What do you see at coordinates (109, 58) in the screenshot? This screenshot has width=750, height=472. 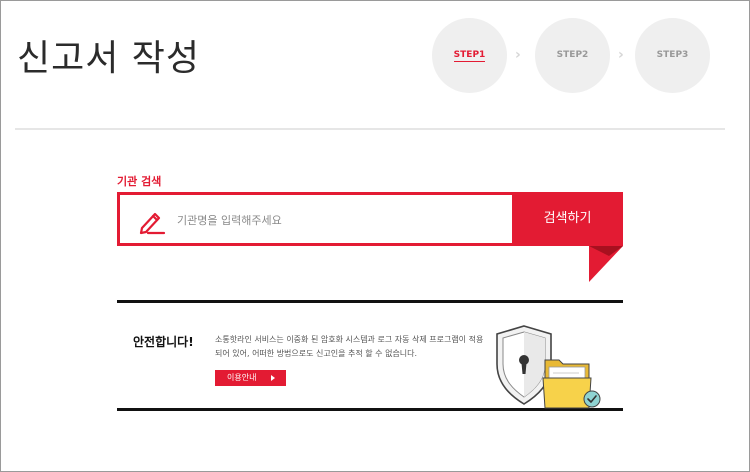 I see `page-title: 신고서 작성` at bounding box center [109, 58].